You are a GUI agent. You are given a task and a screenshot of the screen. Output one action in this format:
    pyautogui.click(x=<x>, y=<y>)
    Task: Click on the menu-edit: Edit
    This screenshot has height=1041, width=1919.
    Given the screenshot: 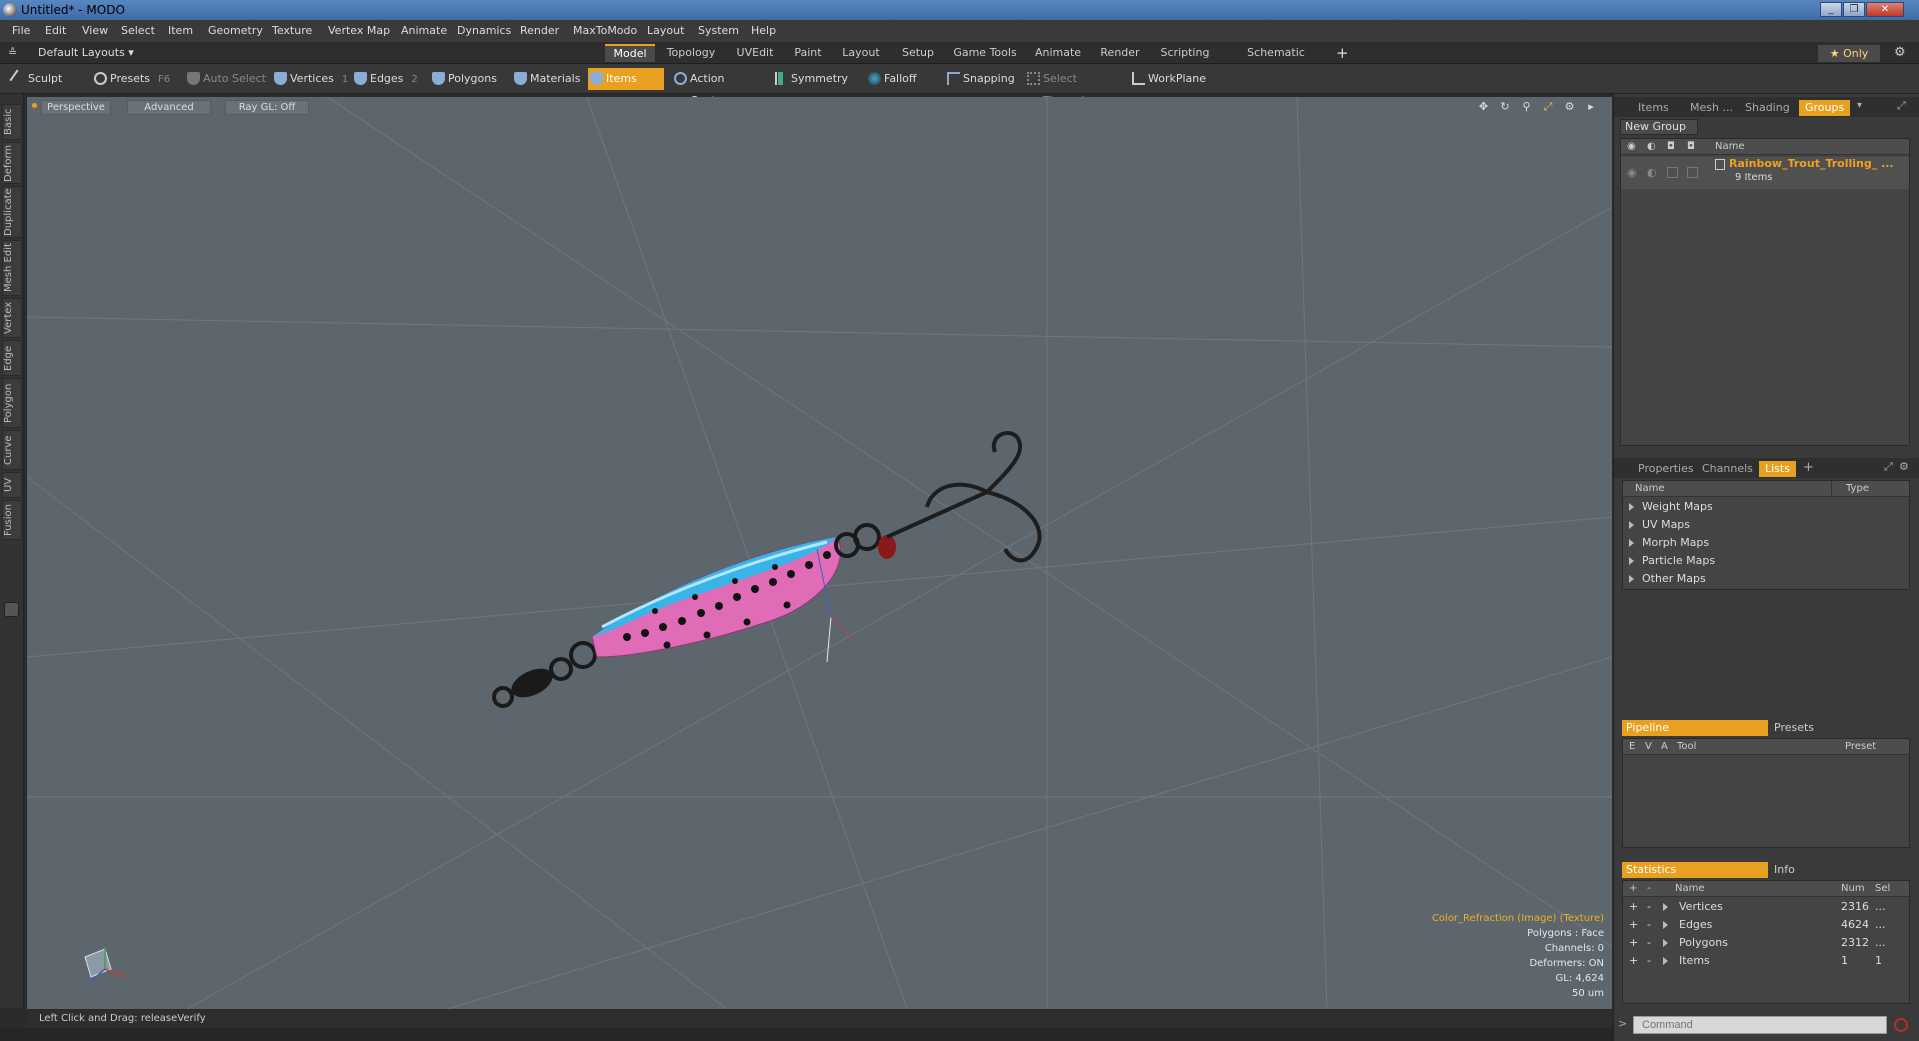 What is the action you would take?
    pyautogui.click(x=55, y=30)
    